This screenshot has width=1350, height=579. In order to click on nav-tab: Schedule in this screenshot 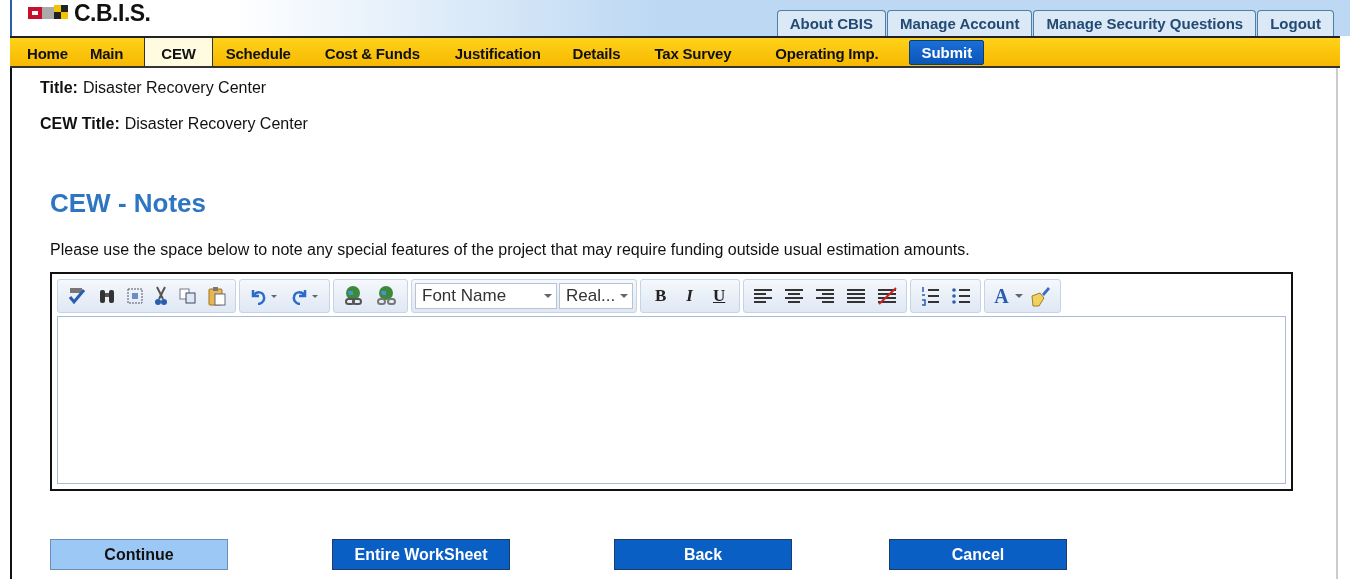, I will do `click(258, 52)`.